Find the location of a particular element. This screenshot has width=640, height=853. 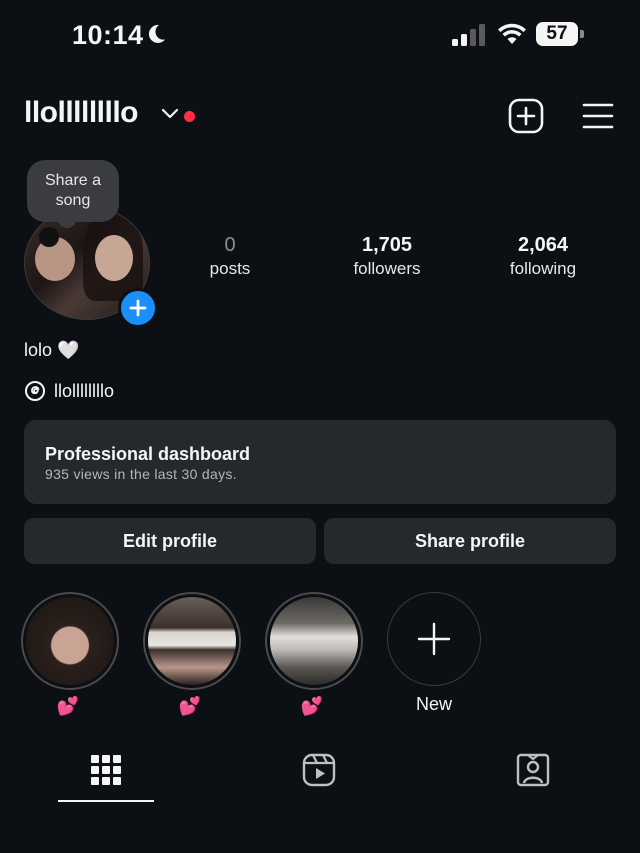

chevron-down-icon is located at coordinates (170, 114).